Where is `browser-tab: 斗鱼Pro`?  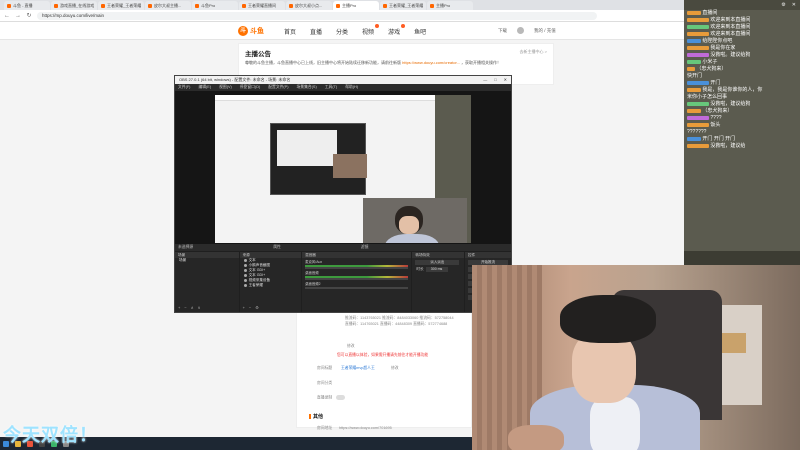 browser-tab: 斗鱼Pro is located at coordinates (215, 5).